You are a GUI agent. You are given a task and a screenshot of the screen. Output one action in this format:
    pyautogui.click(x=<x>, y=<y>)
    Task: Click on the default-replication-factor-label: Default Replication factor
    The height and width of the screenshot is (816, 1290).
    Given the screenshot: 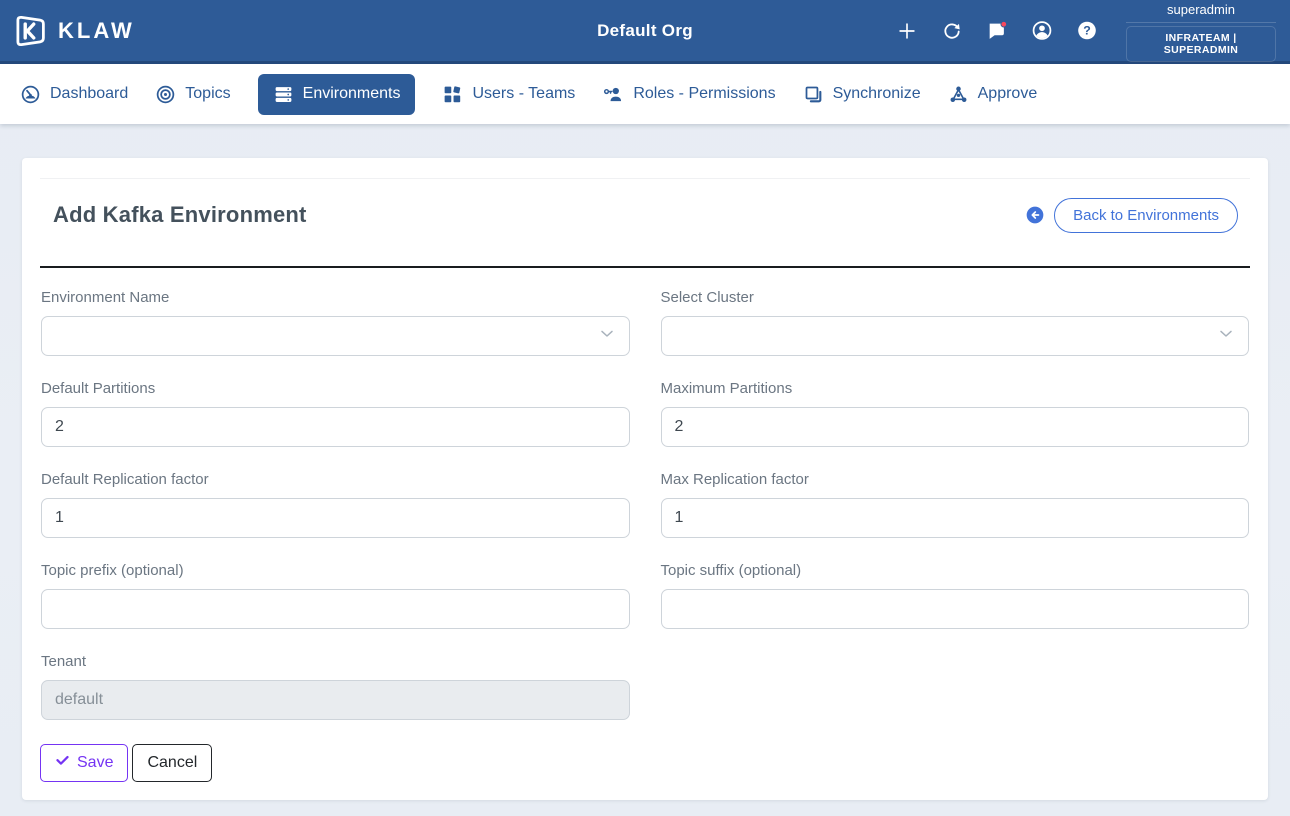 What is the action you would take?
    pyautogui.click(x=125, y=479)
    